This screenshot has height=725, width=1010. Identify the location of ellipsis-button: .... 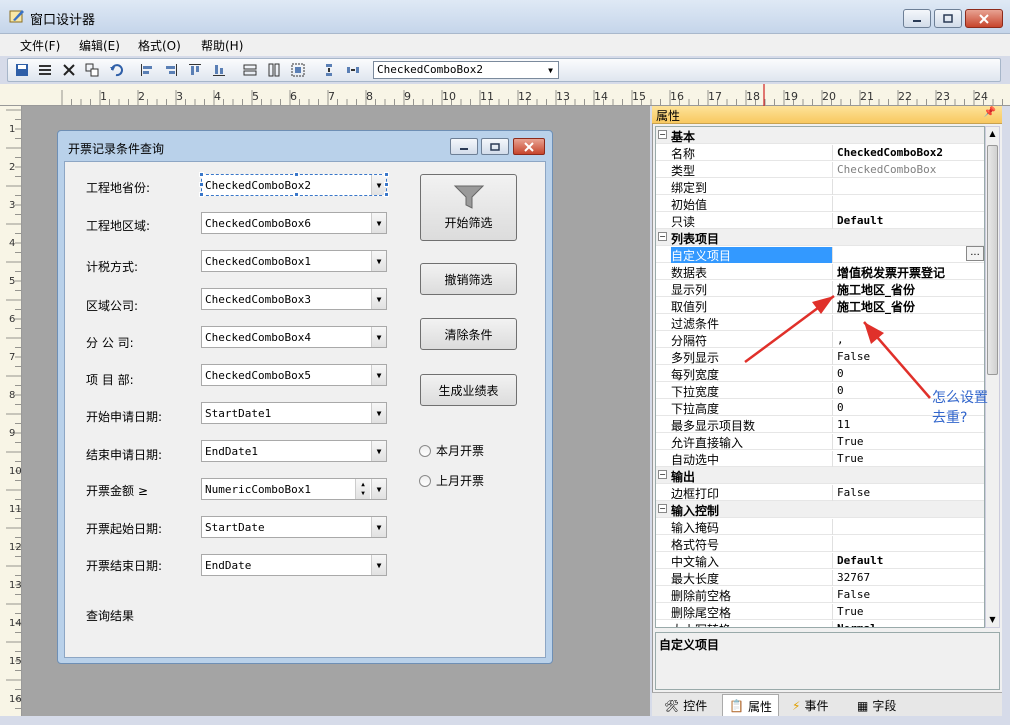
(975, 253).